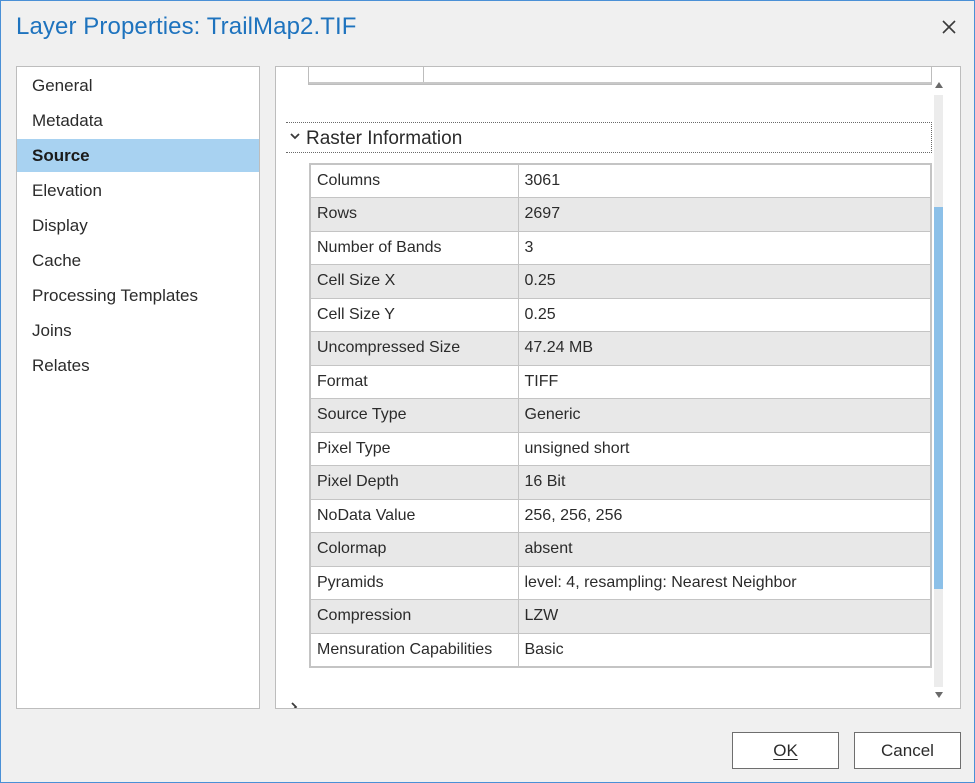  What do you see at coordinates (386, 699) in the screenshot?
I see `next-section-header-partial` at bounding box center [386, 699].